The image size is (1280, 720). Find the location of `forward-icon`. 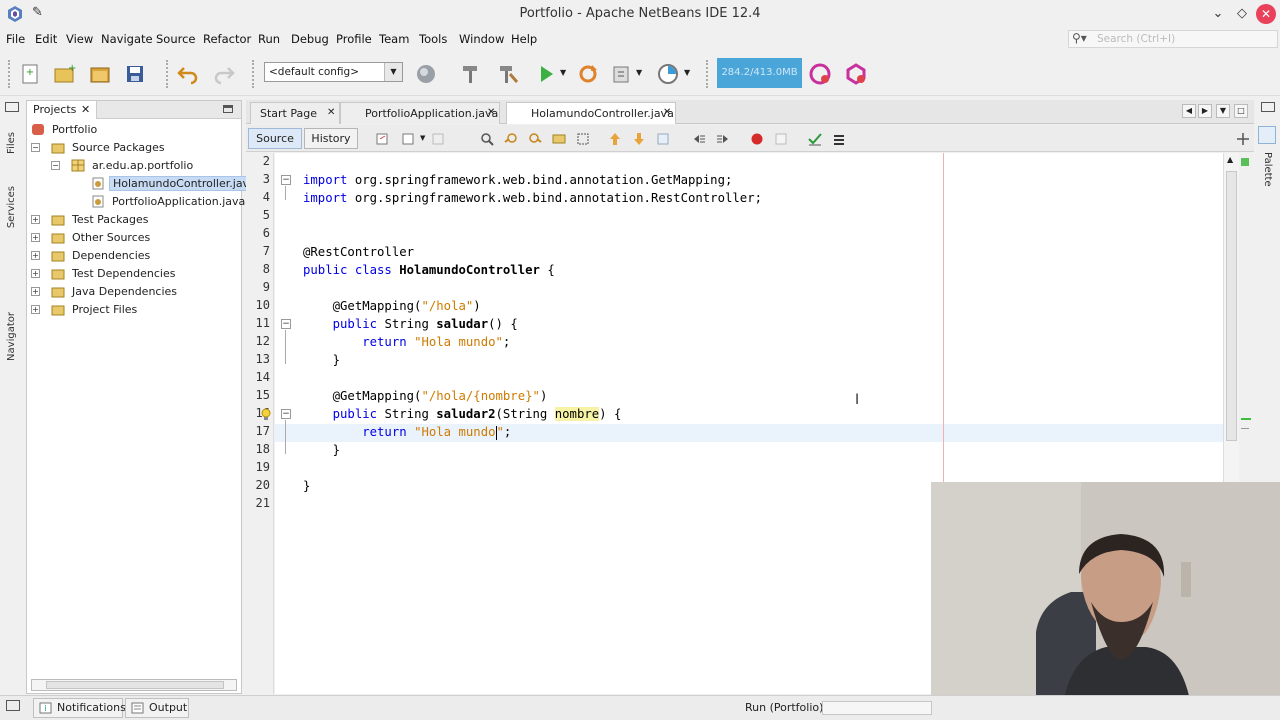

forward-icon is located at coordinates (439, 139).